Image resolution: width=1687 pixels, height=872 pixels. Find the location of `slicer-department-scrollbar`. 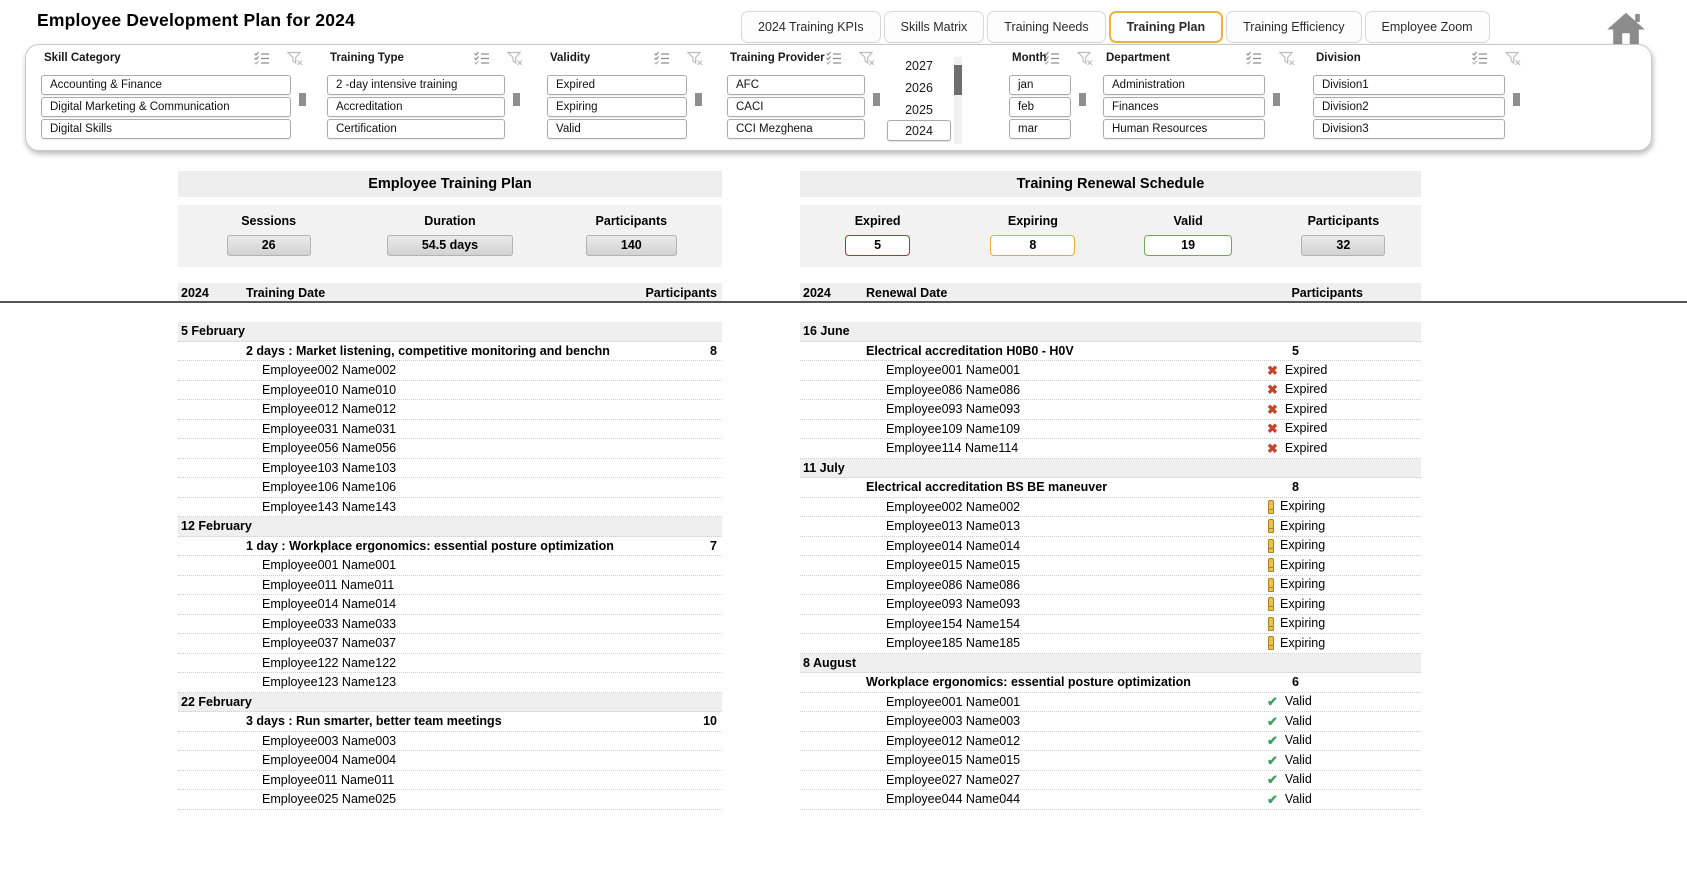

slicer-department-scrollbar is located at coordinates (1276, 99).